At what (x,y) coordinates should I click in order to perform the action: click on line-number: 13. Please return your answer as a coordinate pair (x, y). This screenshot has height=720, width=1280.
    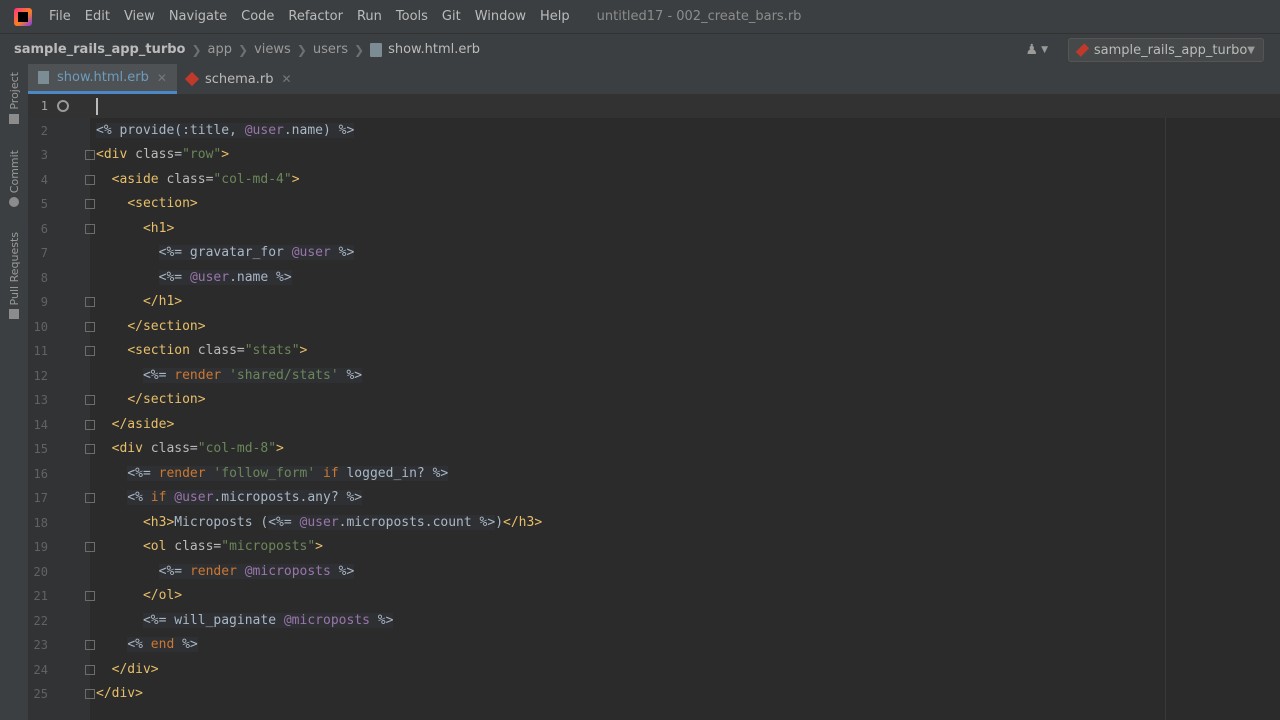
    Looking at the image, I should click on (40, 400).